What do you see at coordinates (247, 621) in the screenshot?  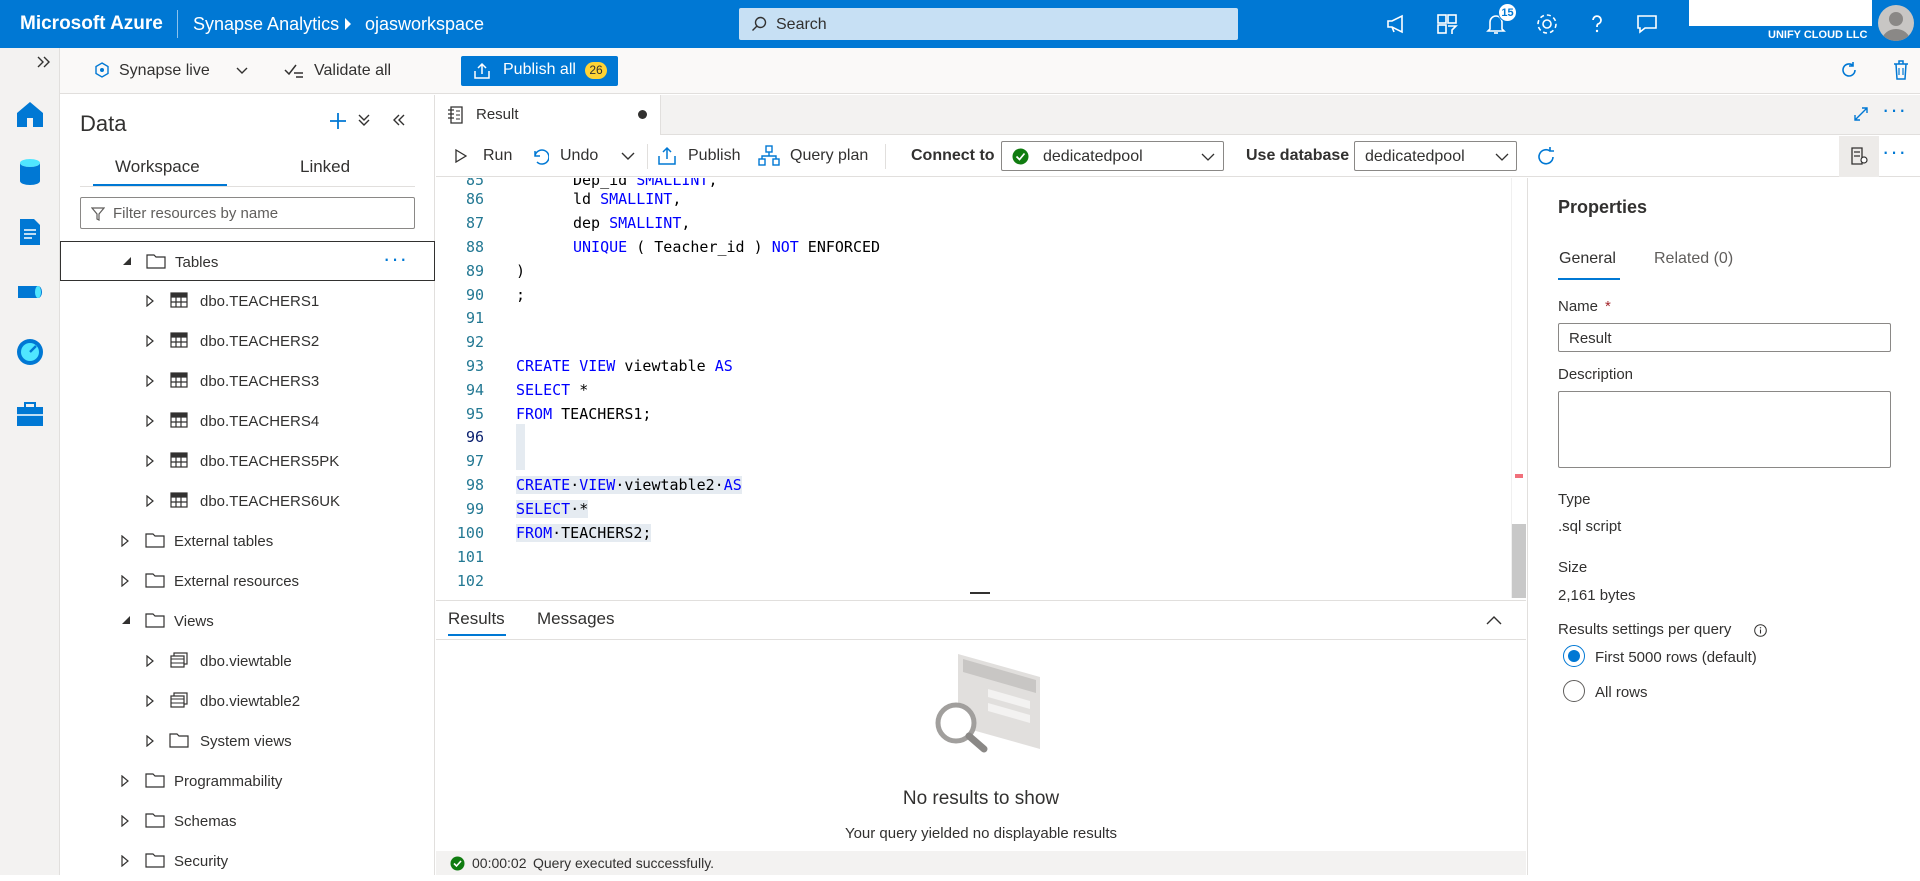 I see `tree-item-views: Views` at bounding box center [247, 621].